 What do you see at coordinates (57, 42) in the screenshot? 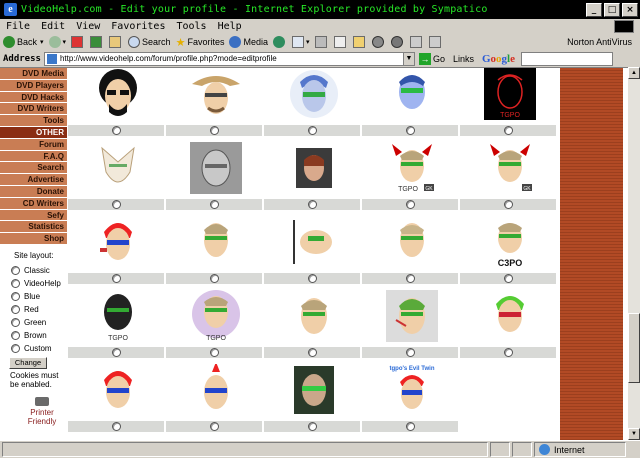
I see `forward-button: ▾` at bounding box center [57, 42].